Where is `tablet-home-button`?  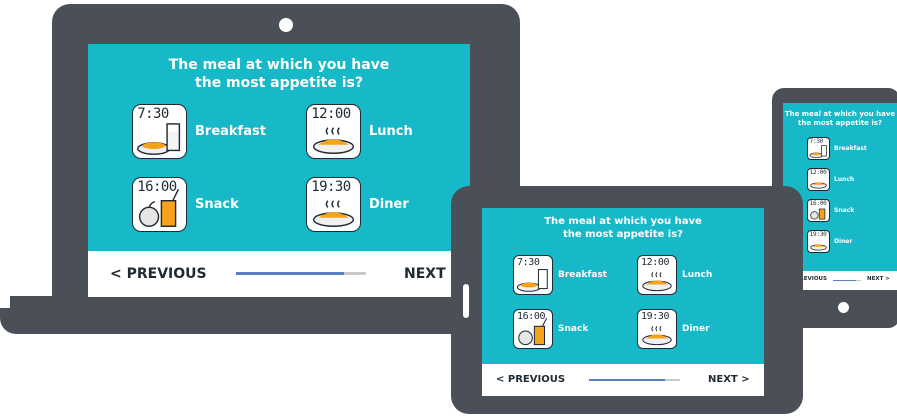 tablet-home-button is located at coordinates (466, 301).